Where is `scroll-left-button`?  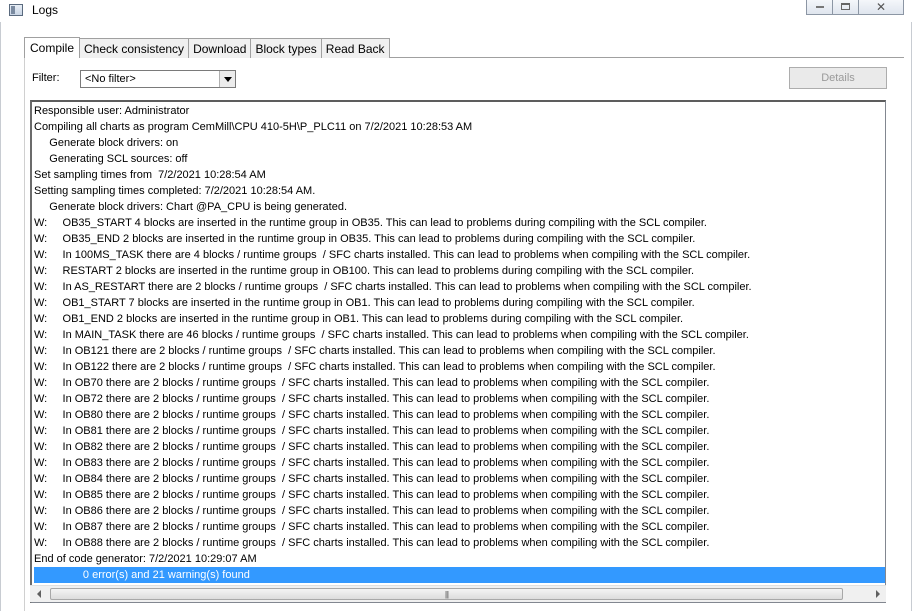 scroll-left-button is located at coordinates (38, 594).